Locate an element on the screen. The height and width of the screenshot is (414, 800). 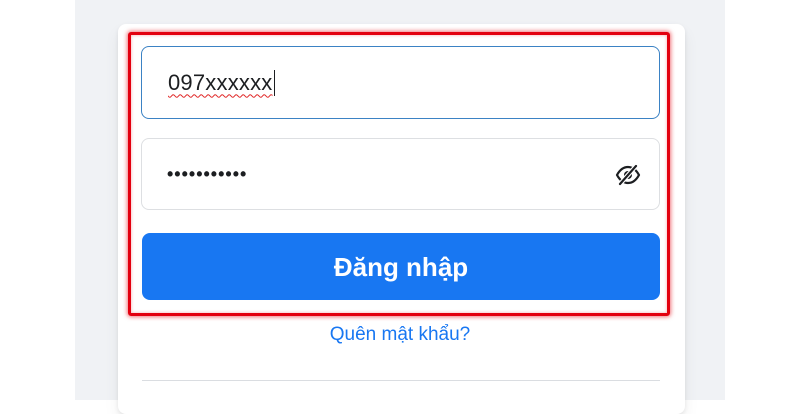
eye-slash-icon is located at coordinates (628, 175).